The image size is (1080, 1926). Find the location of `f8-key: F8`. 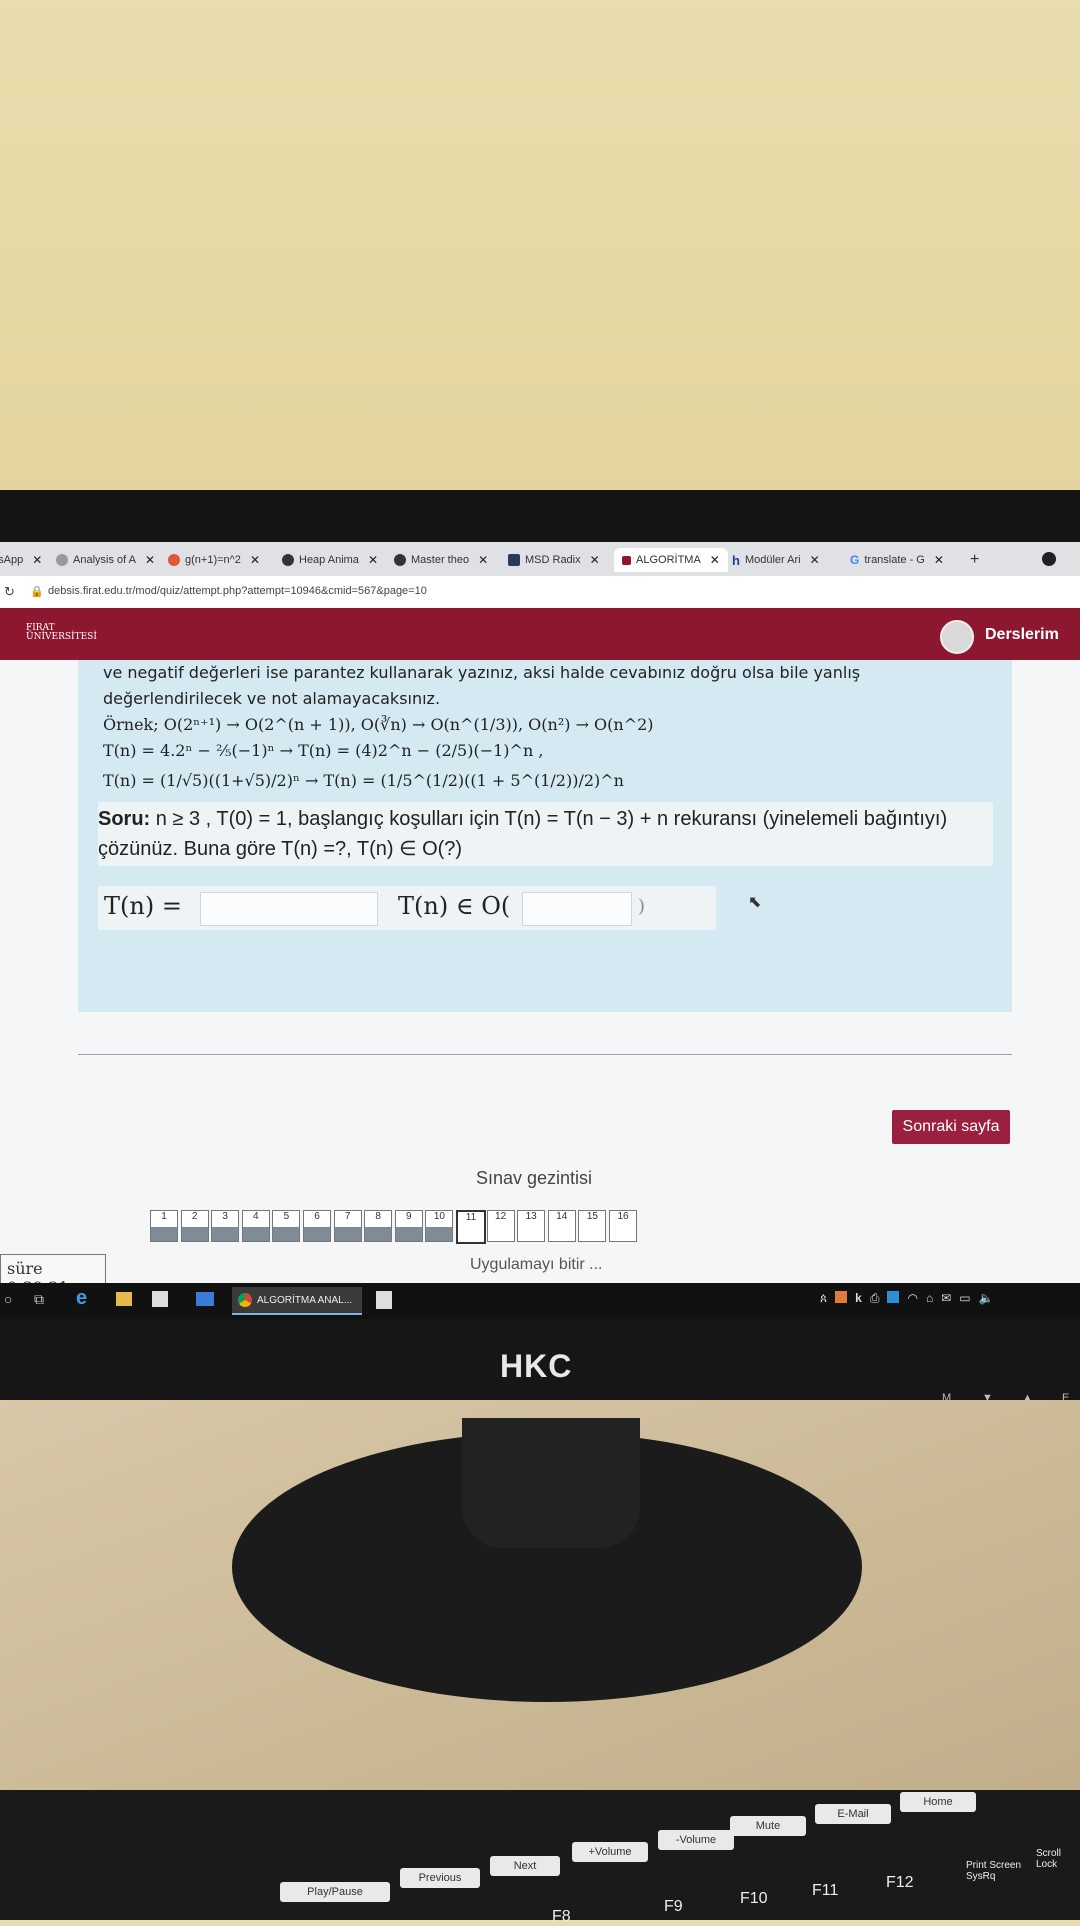

f8-key: F8 is located at coordinates (561, 1917).